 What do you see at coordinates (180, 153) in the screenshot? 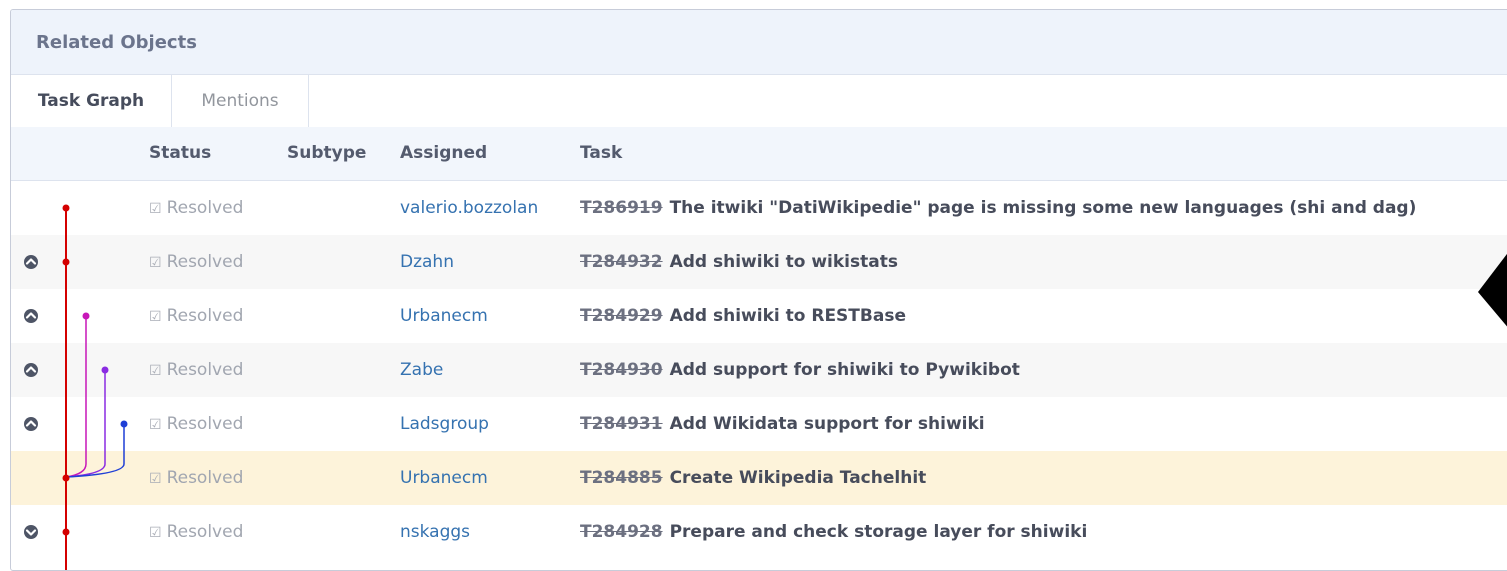
I see `column-header-status: Status` at bounding box center [180, 153].